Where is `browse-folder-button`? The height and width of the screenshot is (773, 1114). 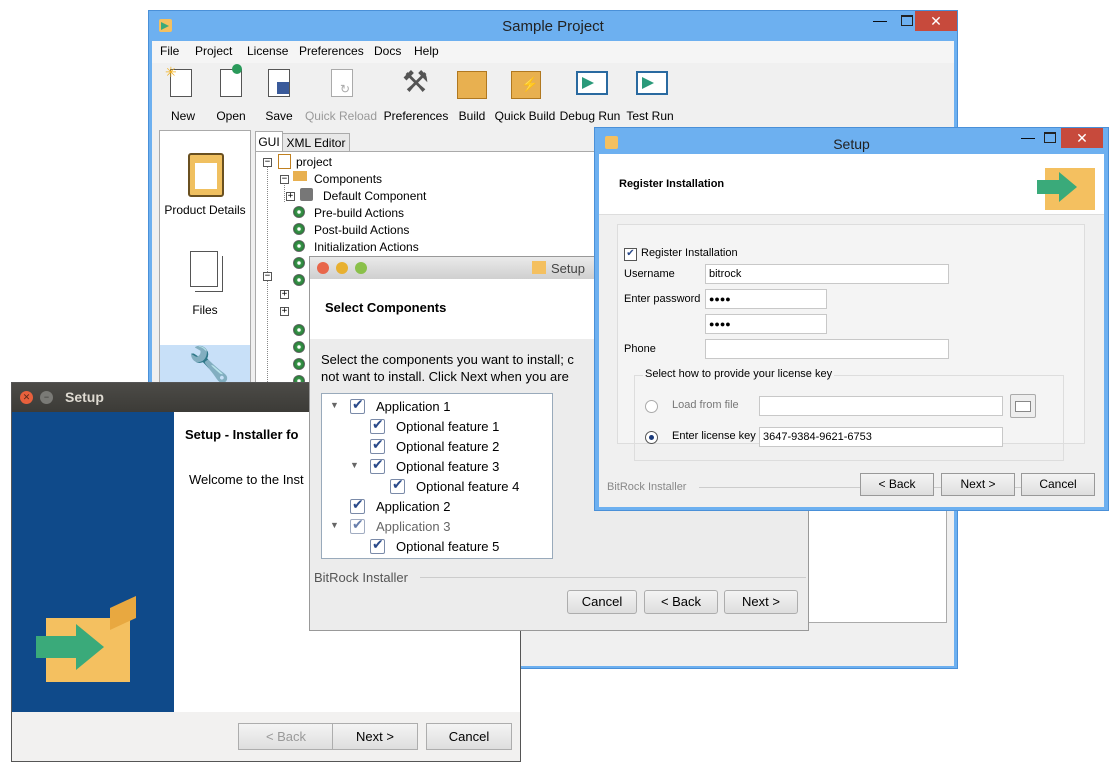
browse-folder-button is located at coordinates (1023, 406).